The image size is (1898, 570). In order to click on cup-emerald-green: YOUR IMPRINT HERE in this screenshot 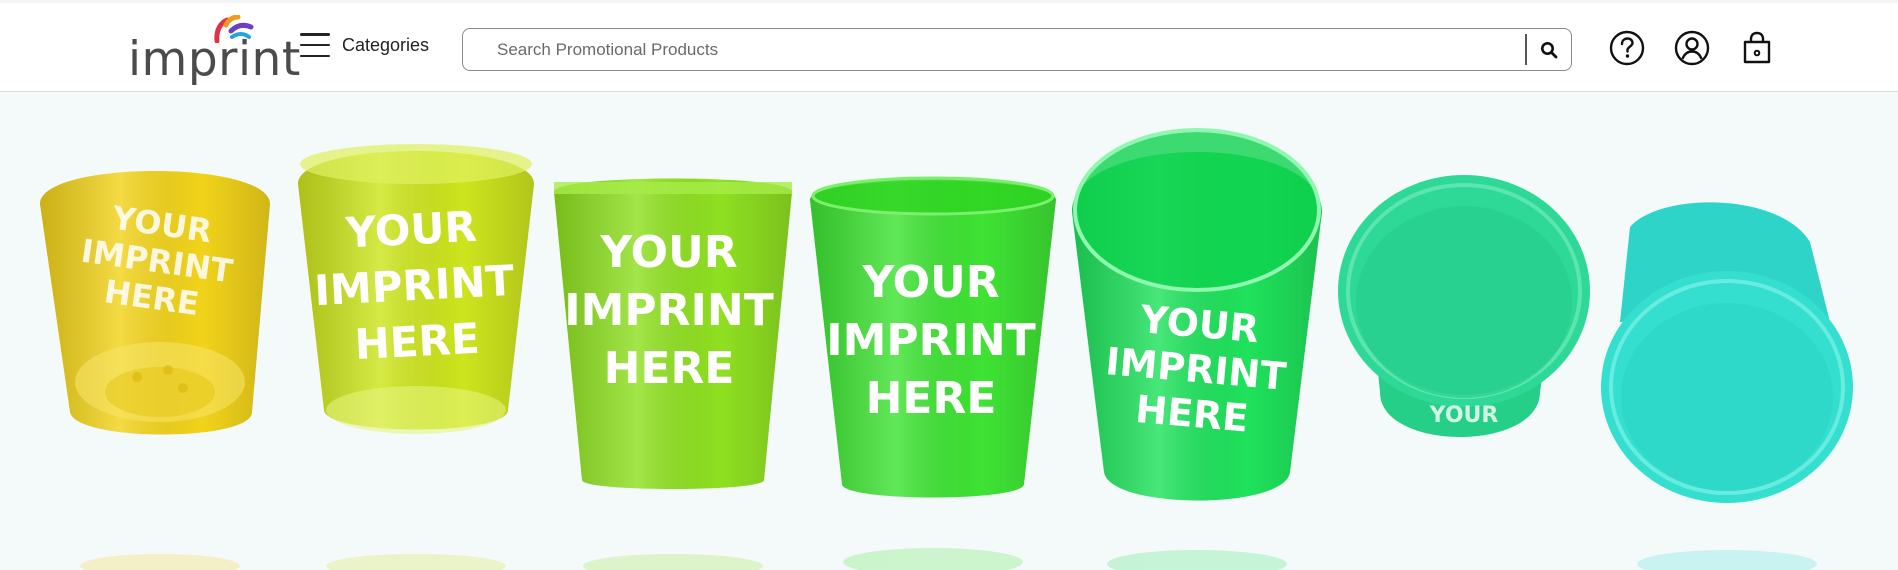, I will do `click(1197, 314)`.